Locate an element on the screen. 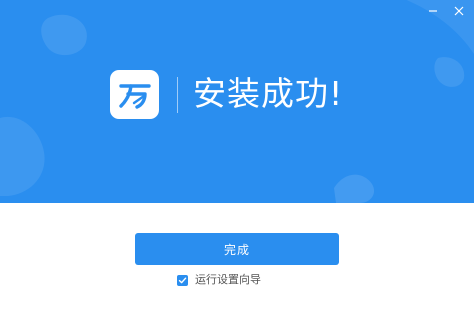 The image size is (474, 323). app-logo is located at coordinates (134, 94).